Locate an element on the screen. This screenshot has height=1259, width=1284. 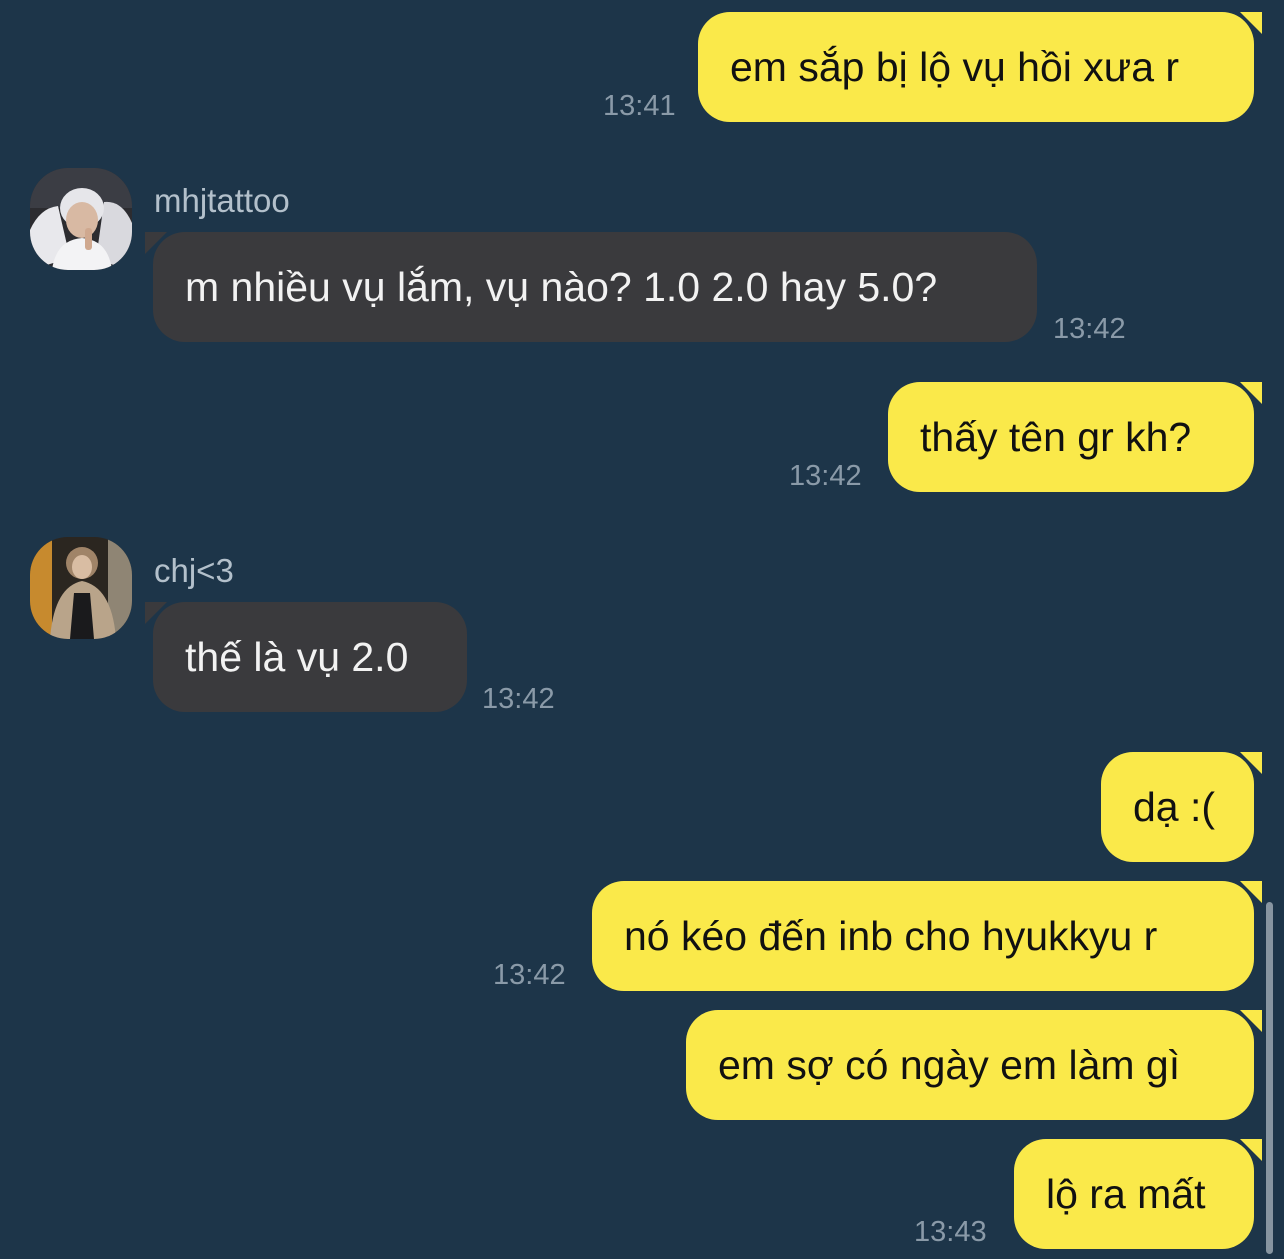
incoming-message-bubble: m nhiều vụ lắm, vụ nào? 1.0 2.0 hay 5.0? is located at coordinates (591, 287).